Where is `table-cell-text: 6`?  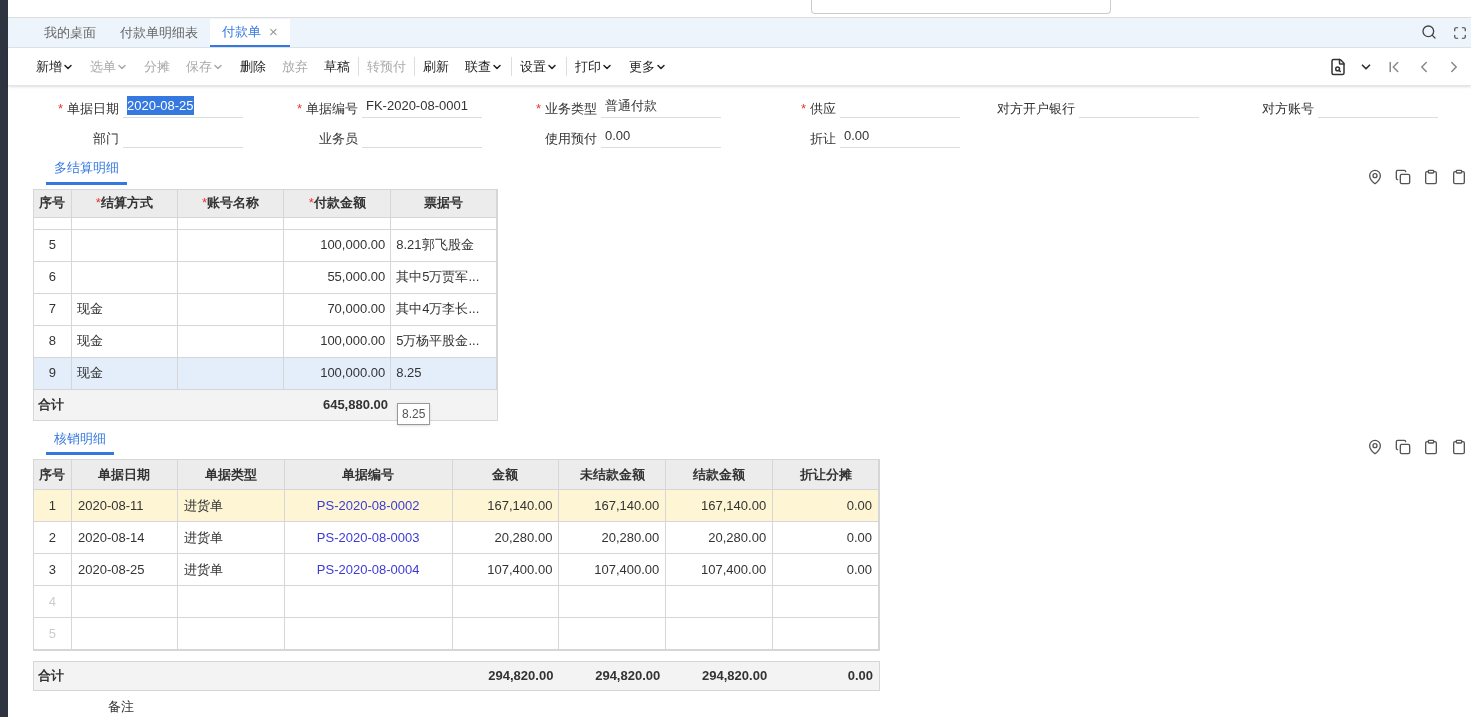
table-cell-text: 6 is located at coordinates (52, 277).